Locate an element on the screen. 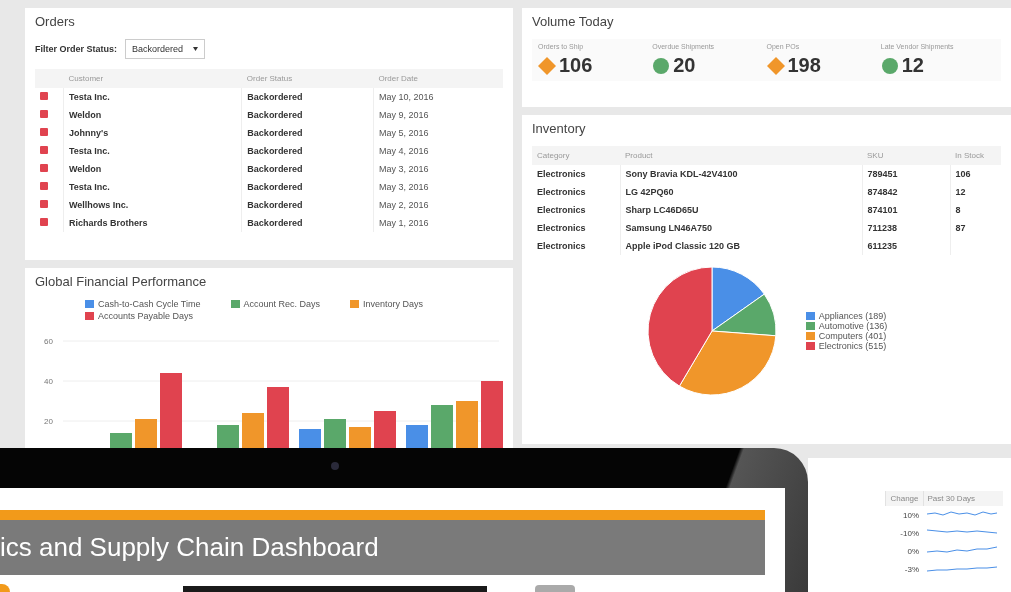  column-header: SKU is located at coordinates (906, 155).